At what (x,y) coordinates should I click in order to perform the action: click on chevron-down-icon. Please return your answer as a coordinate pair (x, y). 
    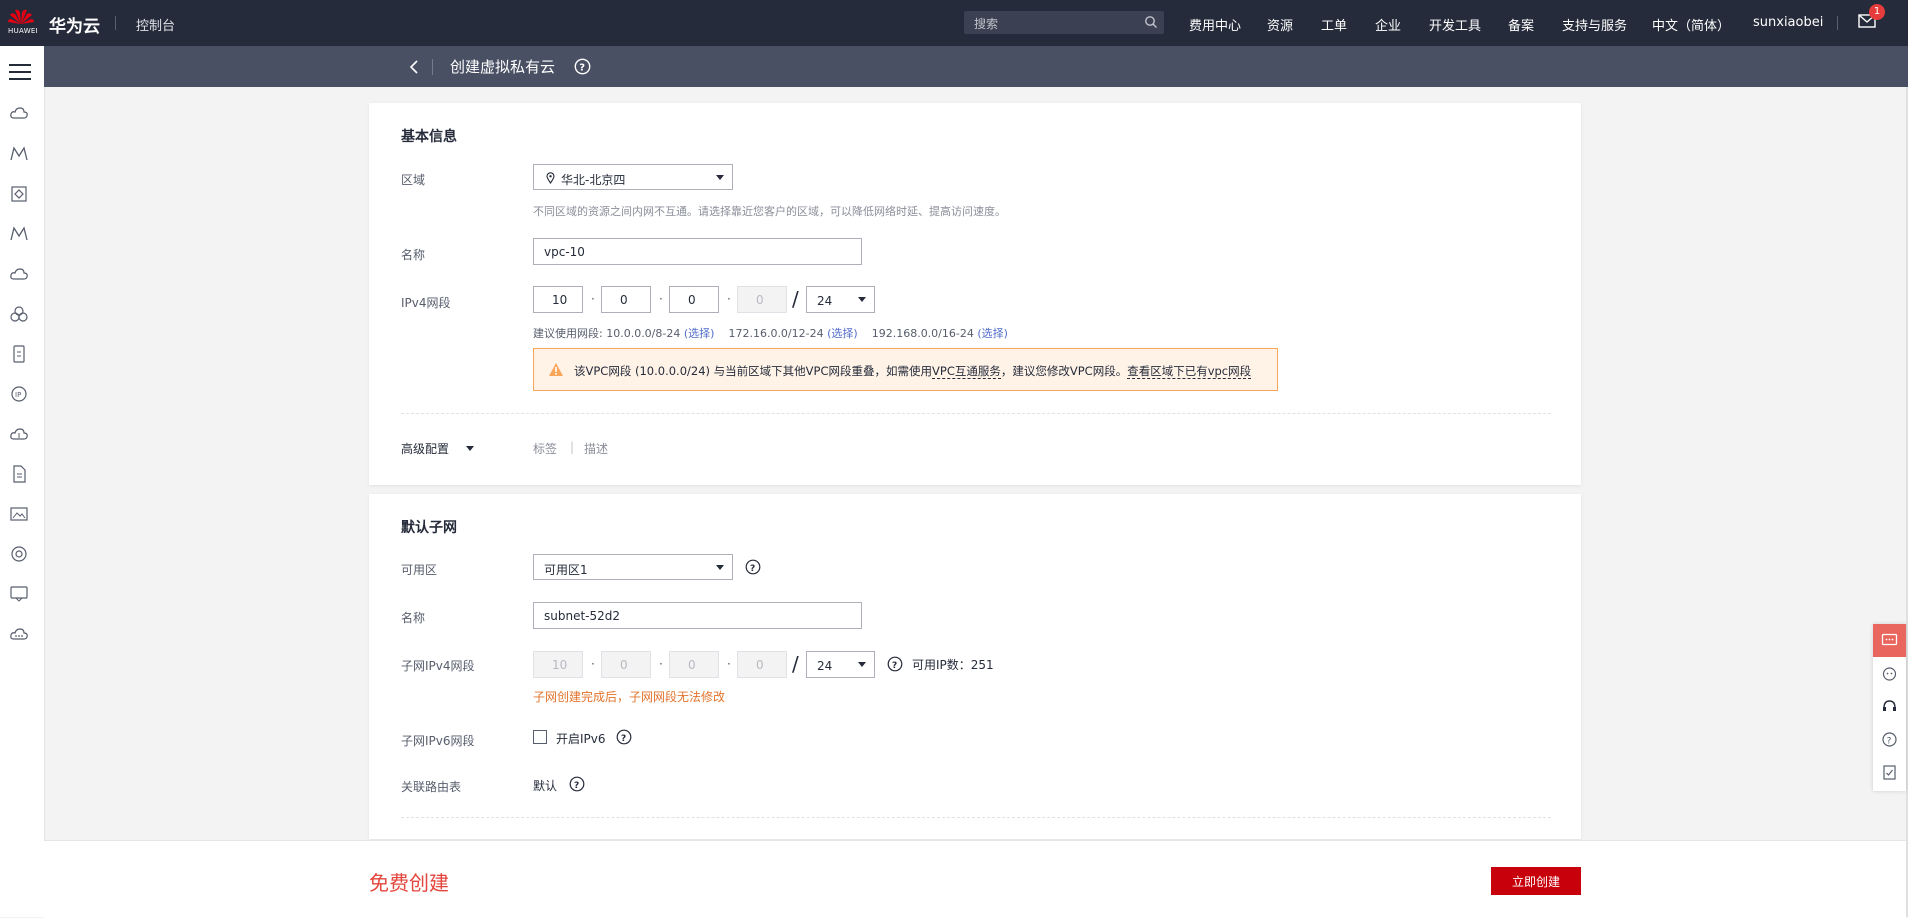
    Looking at the image, I should click on (470, 448).